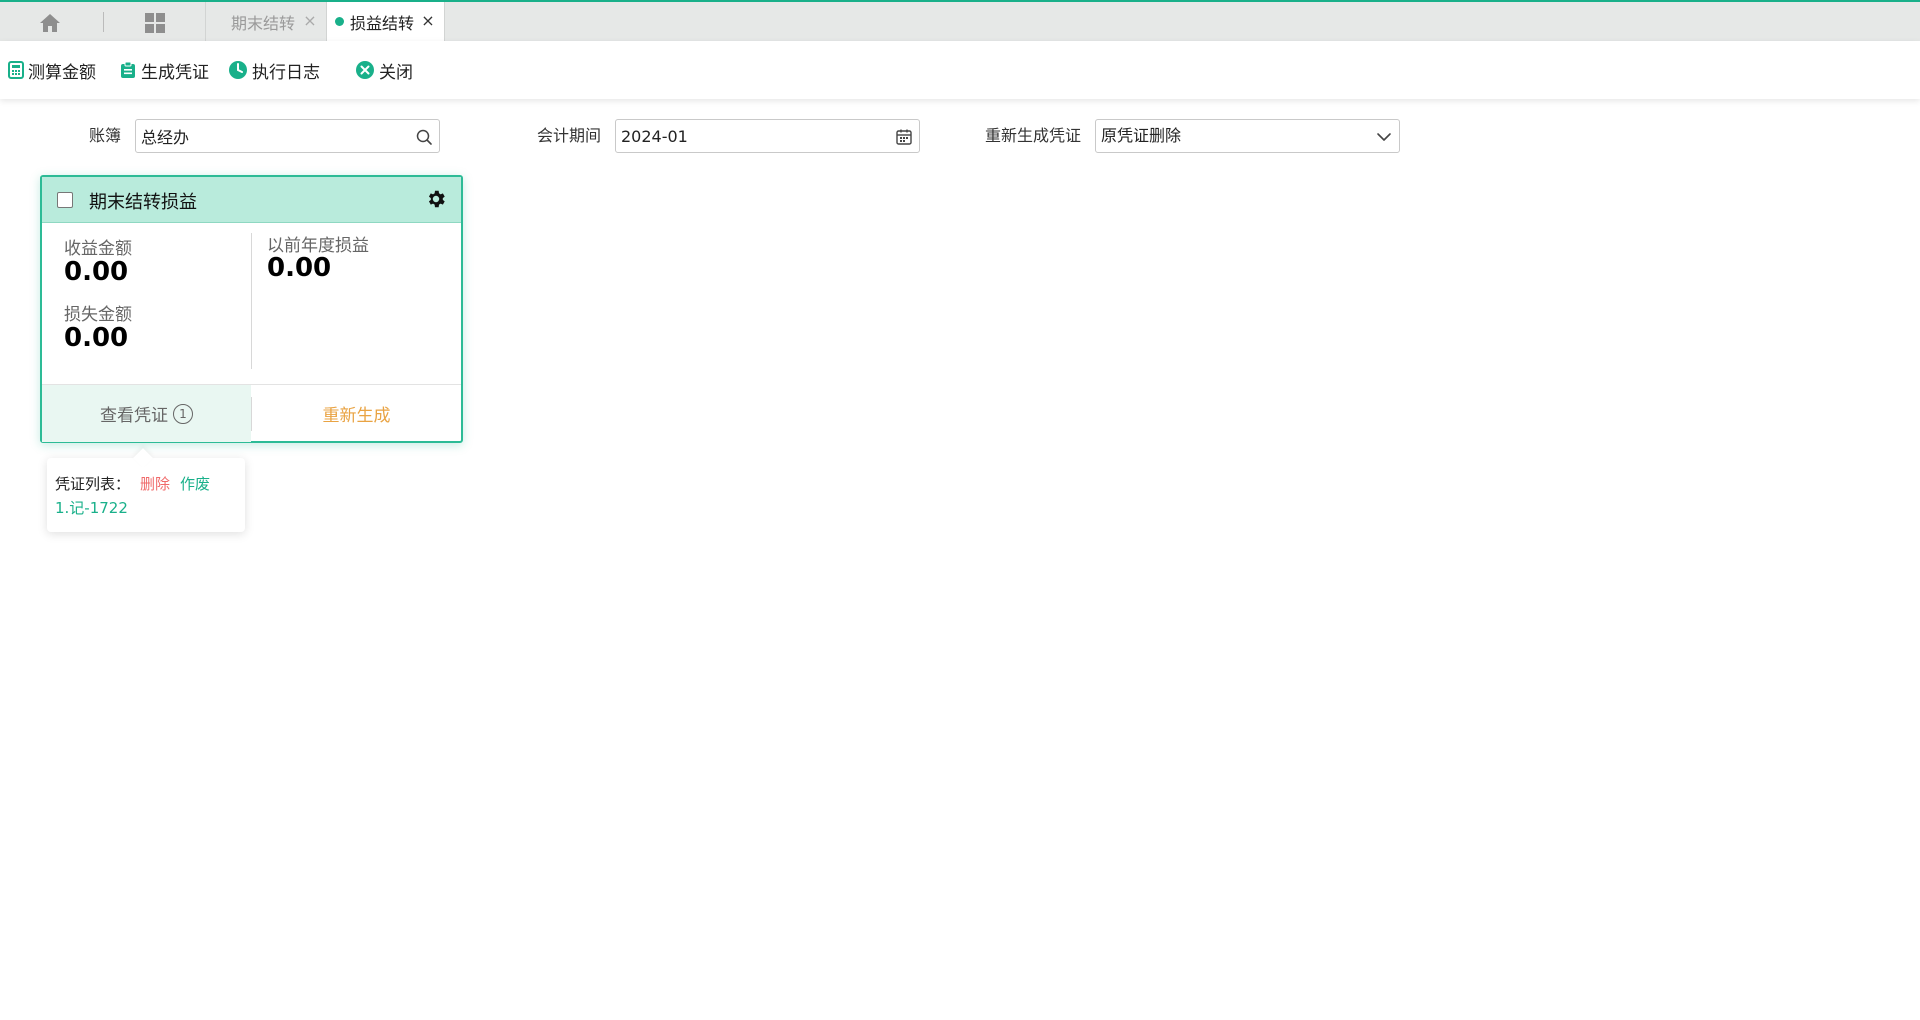  I want to click on execution-log-label: 执行日志, so click(286, 72).